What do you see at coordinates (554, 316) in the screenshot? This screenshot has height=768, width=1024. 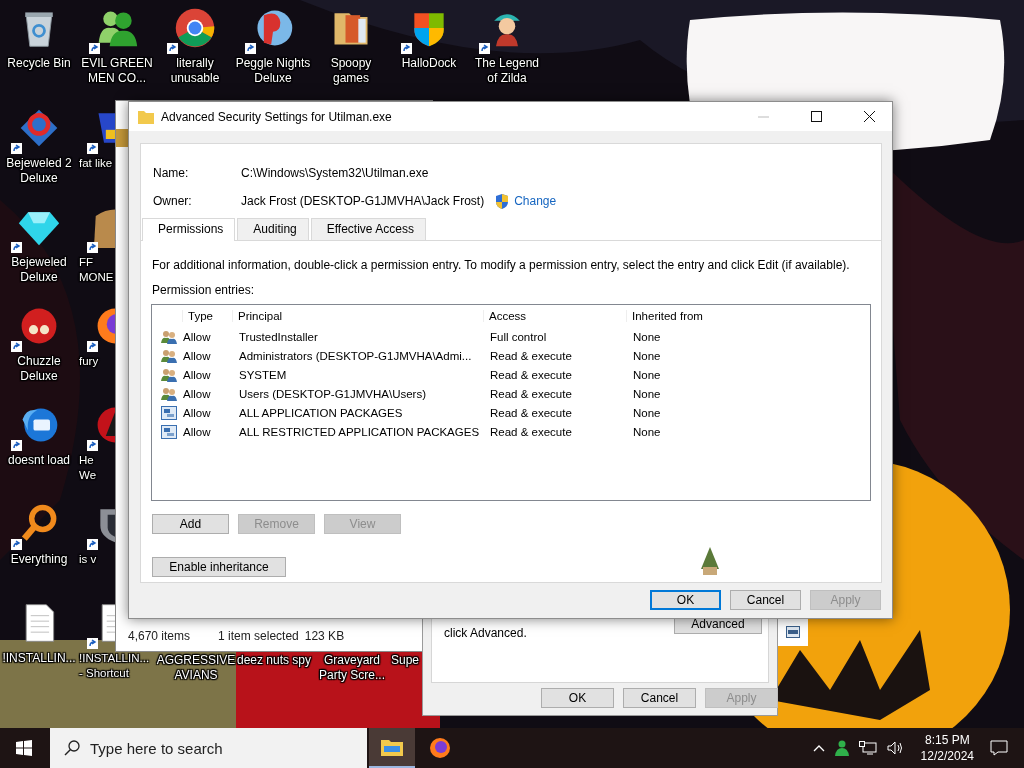 I see `column-header: Access` at bounding box center [554, 316].